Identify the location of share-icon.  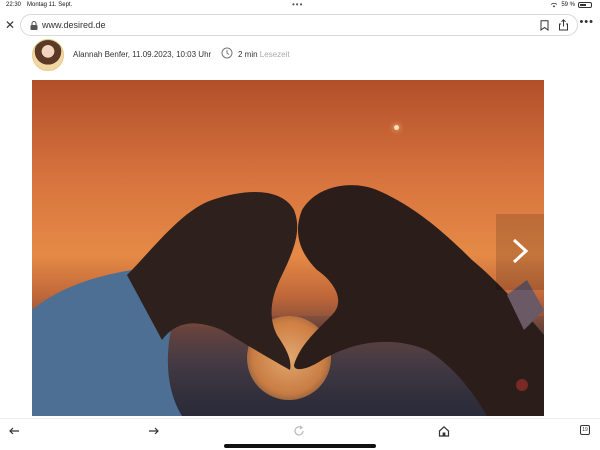
(563, 25).